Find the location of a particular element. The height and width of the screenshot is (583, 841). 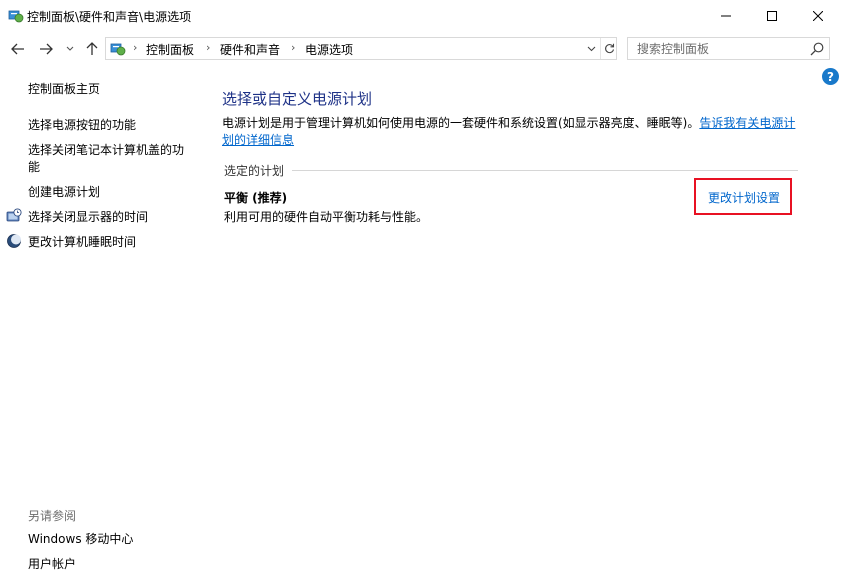

up-button is located at coordinates (92, 49).